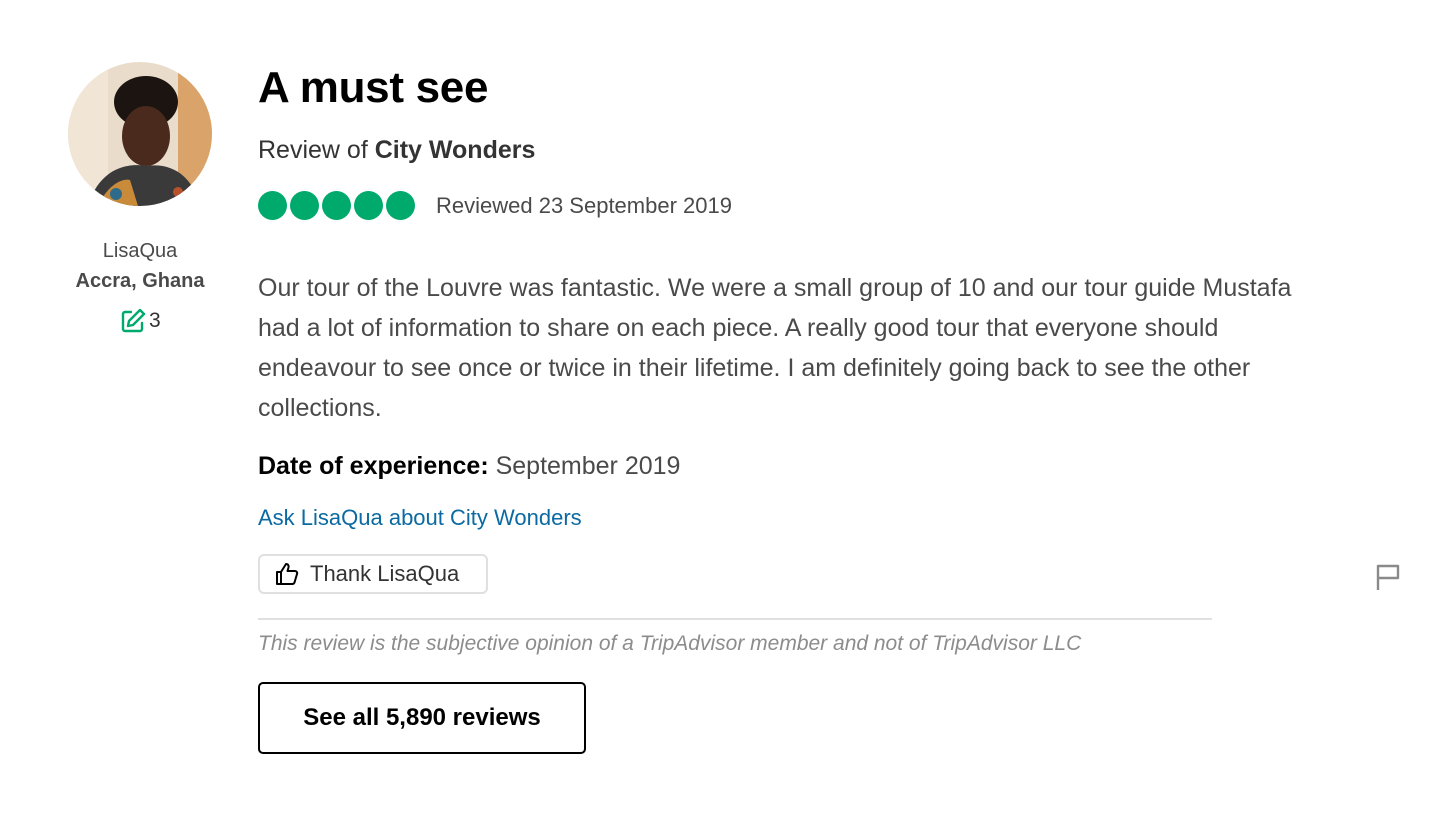 This screenshot has height=834, width=1452. Describe the element at coordinates (287, 574) in the screenshot. I see `thumbs-up-icon` at that location.